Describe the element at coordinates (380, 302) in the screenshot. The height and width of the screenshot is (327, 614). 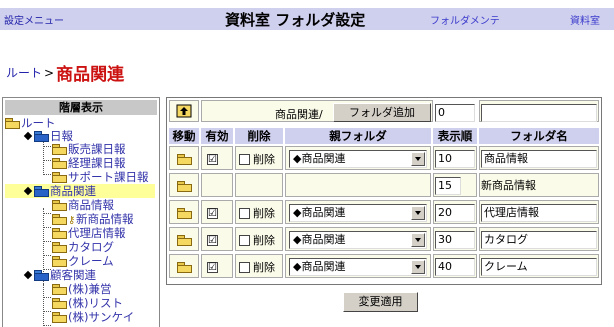
I see `apply-changes-button: 変更適用` at that location.